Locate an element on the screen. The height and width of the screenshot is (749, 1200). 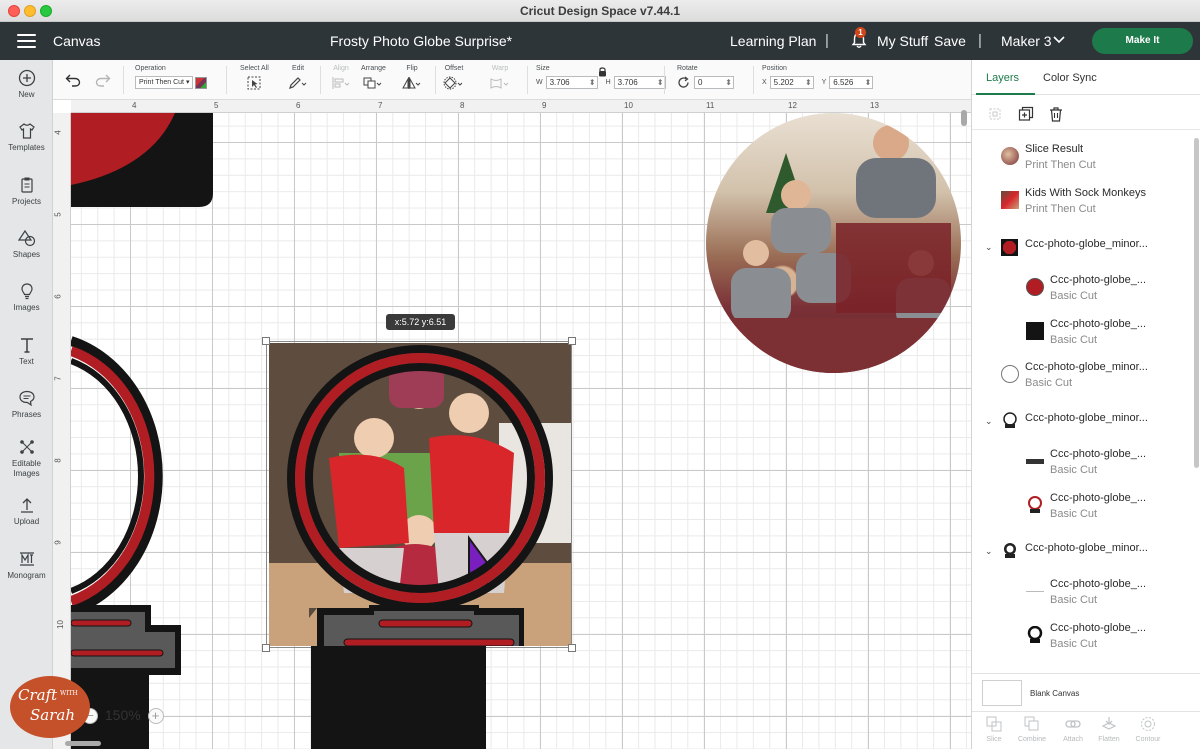
sidebar-item-text: Text is located at coordinates (26, 351).